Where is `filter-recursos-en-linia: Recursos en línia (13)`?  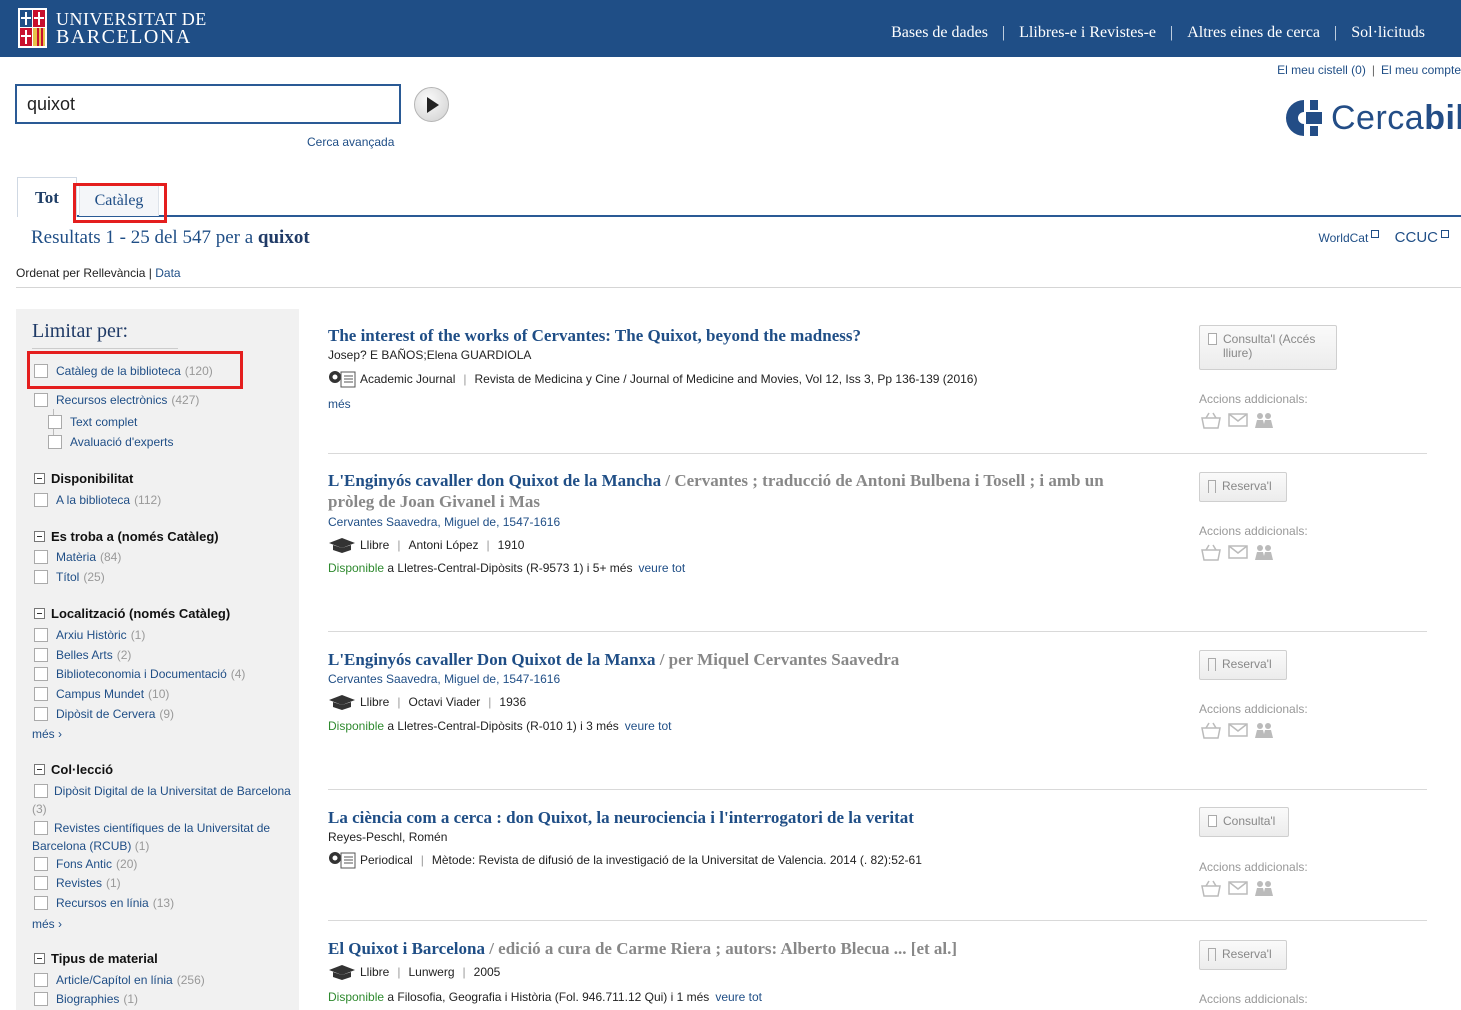 filter-recursos-en-linia: Recursos en línia (13) is located at coordinates (104, 903).